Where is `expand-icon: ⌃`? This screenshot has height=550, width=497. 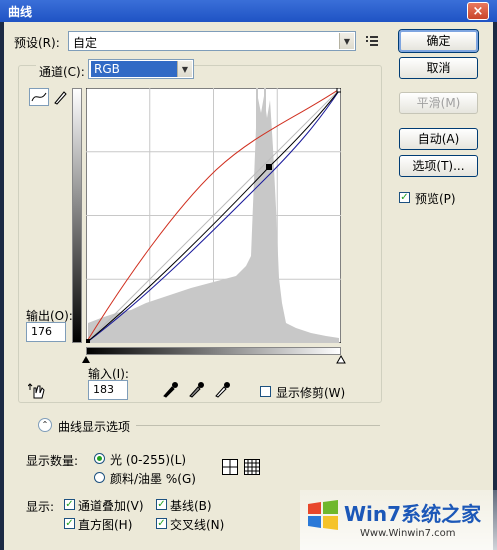
expand-icon: ⌃ is located at coordinates (45, 425).